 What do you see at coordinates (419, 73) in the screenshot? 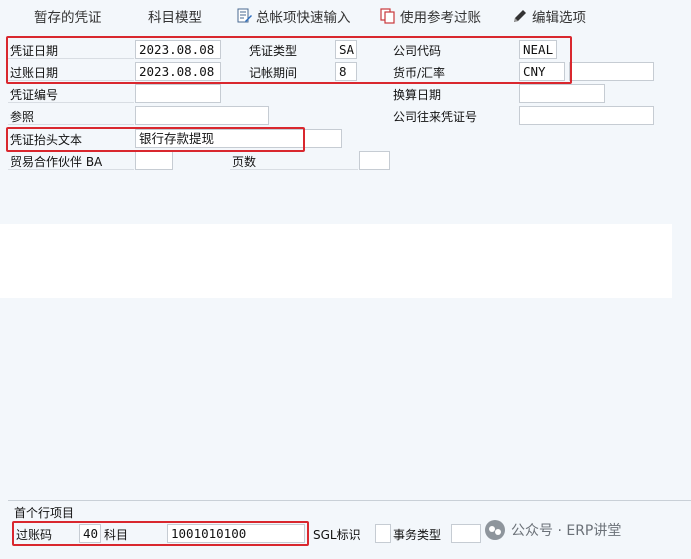
I see `currency-label: 货币/汇率` at bounding box center [419, 73].